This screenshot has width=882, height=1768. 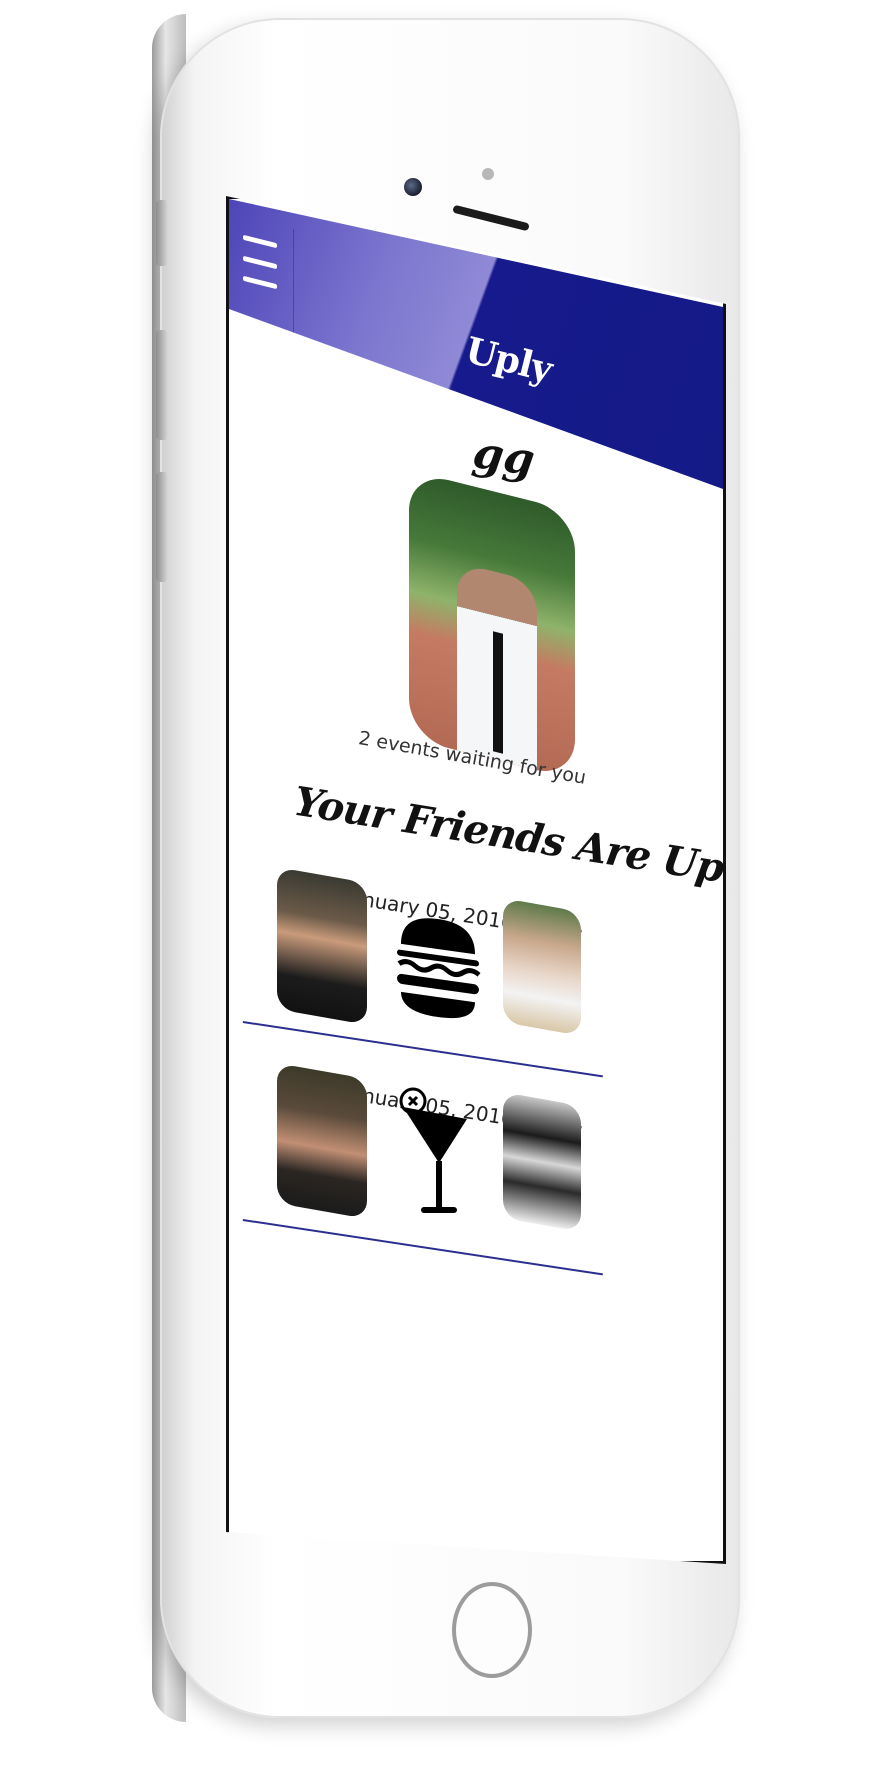 I want to click on user-name: gg, so click(x=503, y=456).